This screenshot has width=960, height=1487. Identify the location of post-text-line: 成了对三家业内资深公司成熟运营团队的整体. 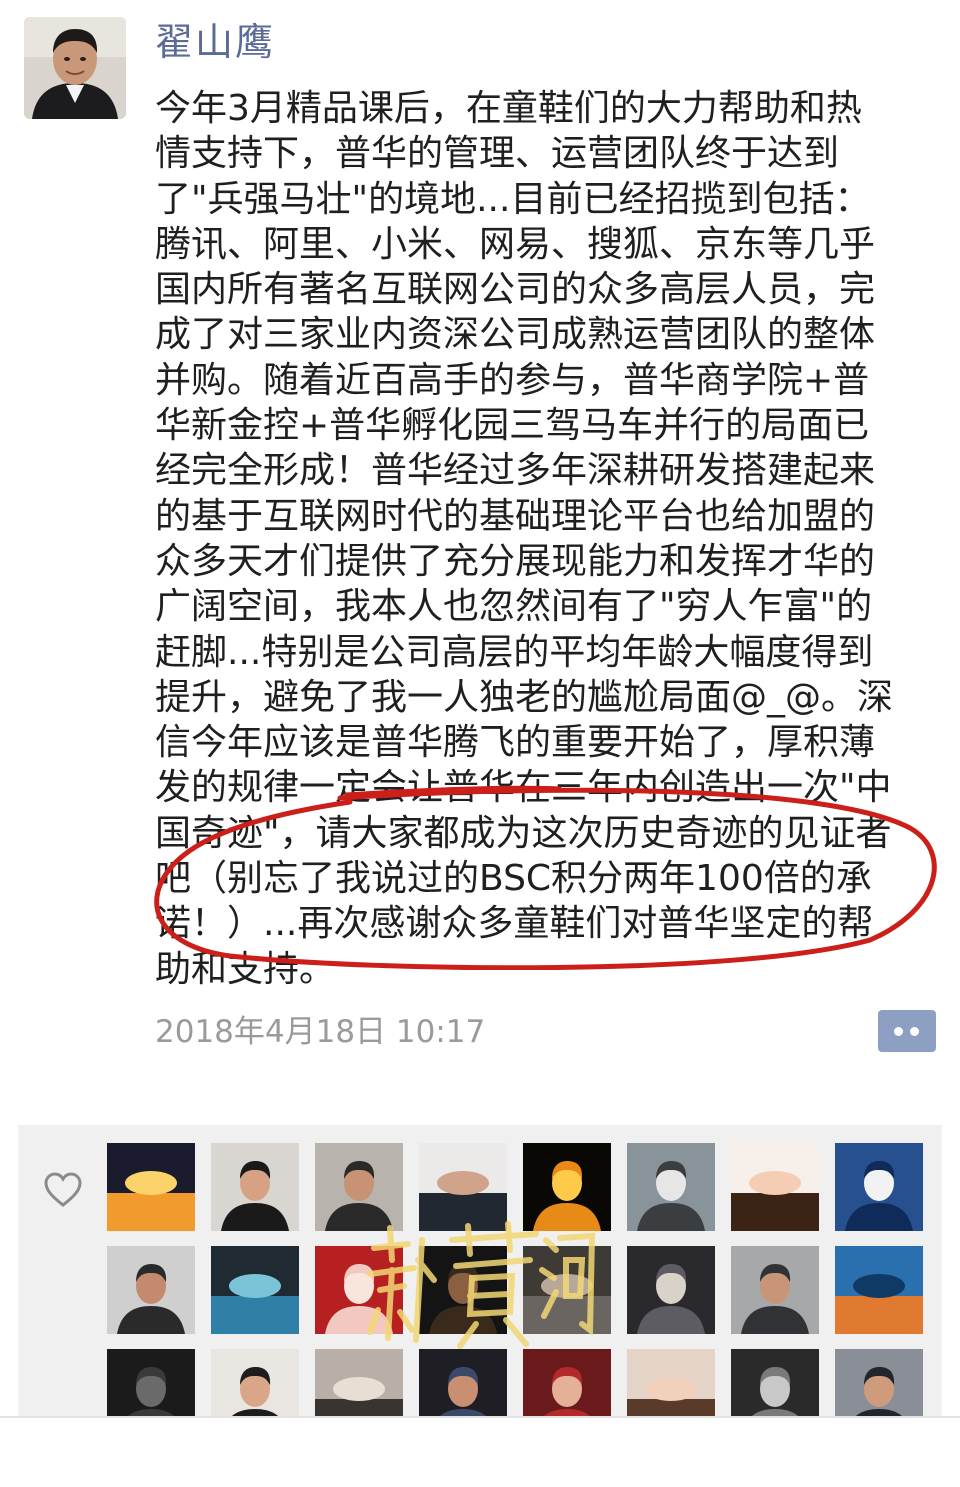
(515, 335).